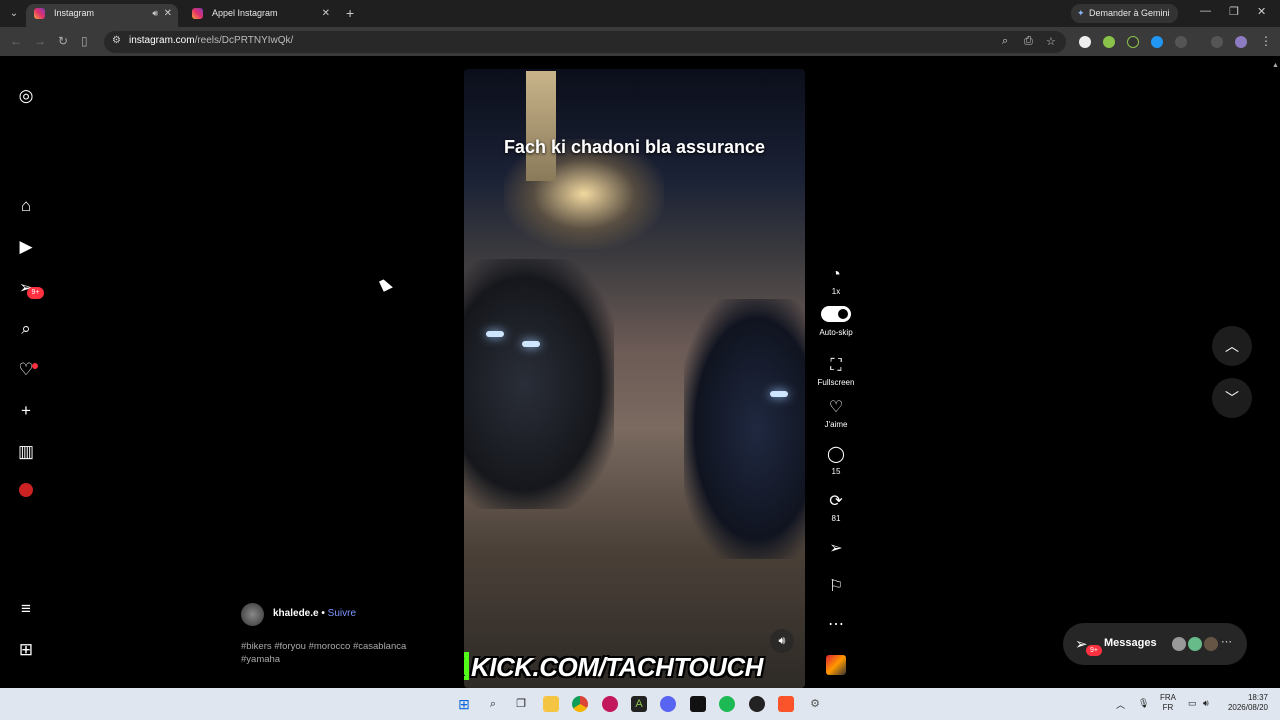 This screenshot has width=1280, height=720. Describe the element at coordinates (836, 454) in the screenshot. I see `comment-bubble-icon: ◯` at that location.